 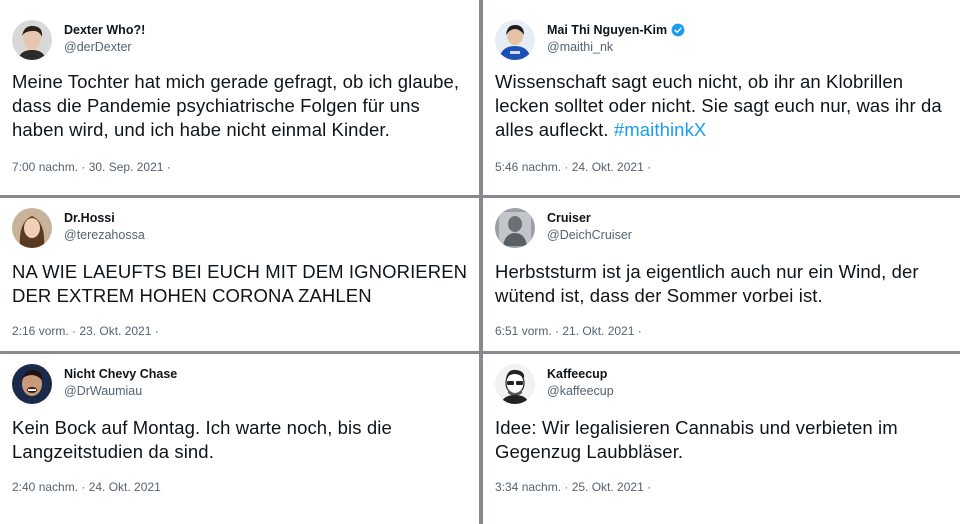 I want to click on hashtag-link: #maithinkX, so click(x=660, y=129).